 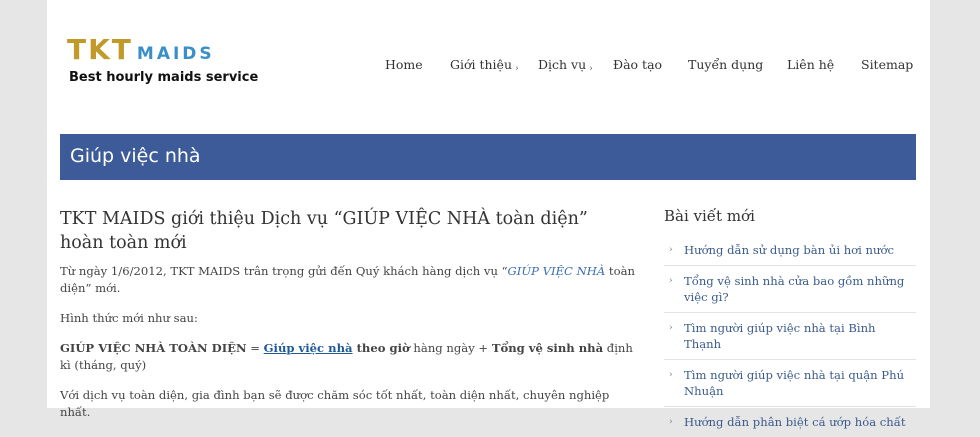 I want to click on nav-item-label: Sitemap, so click(x=887, y=64).